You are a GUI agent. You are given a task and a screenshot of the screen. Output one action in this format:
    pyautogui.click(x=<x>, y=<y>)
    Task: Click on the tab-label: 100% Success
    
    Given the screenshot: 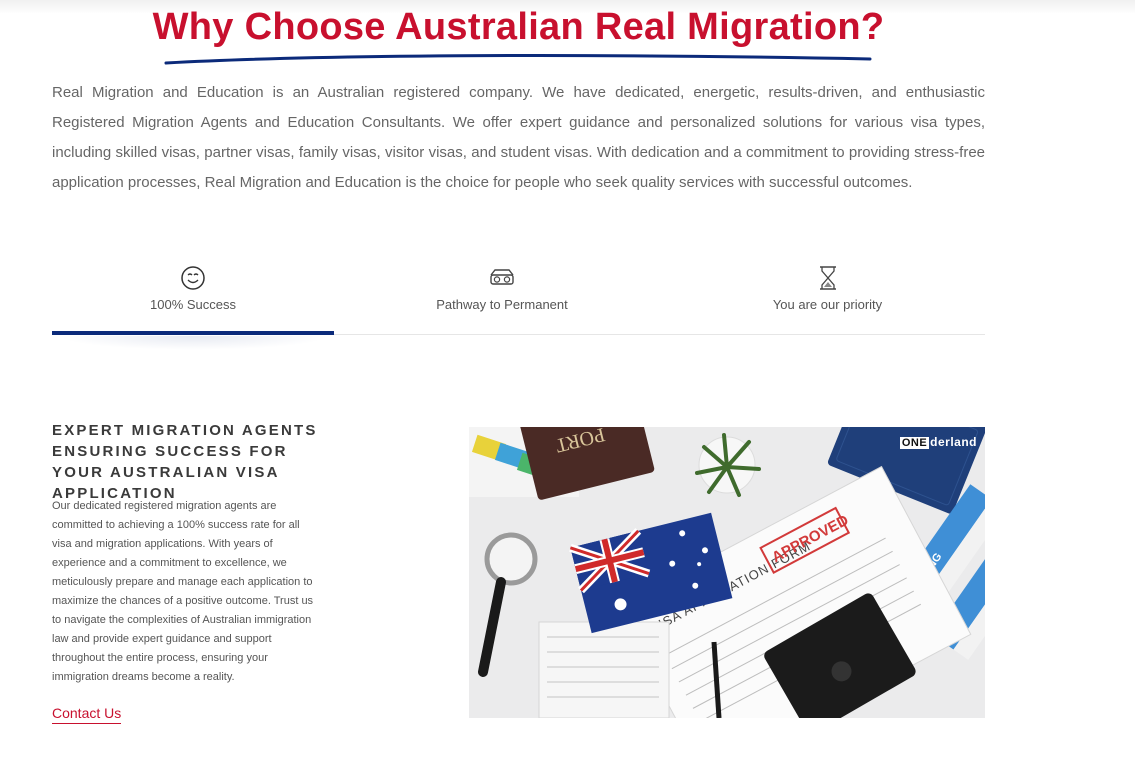 What is the action you would take?
    pyautogui.click(x=193, y=304)
    